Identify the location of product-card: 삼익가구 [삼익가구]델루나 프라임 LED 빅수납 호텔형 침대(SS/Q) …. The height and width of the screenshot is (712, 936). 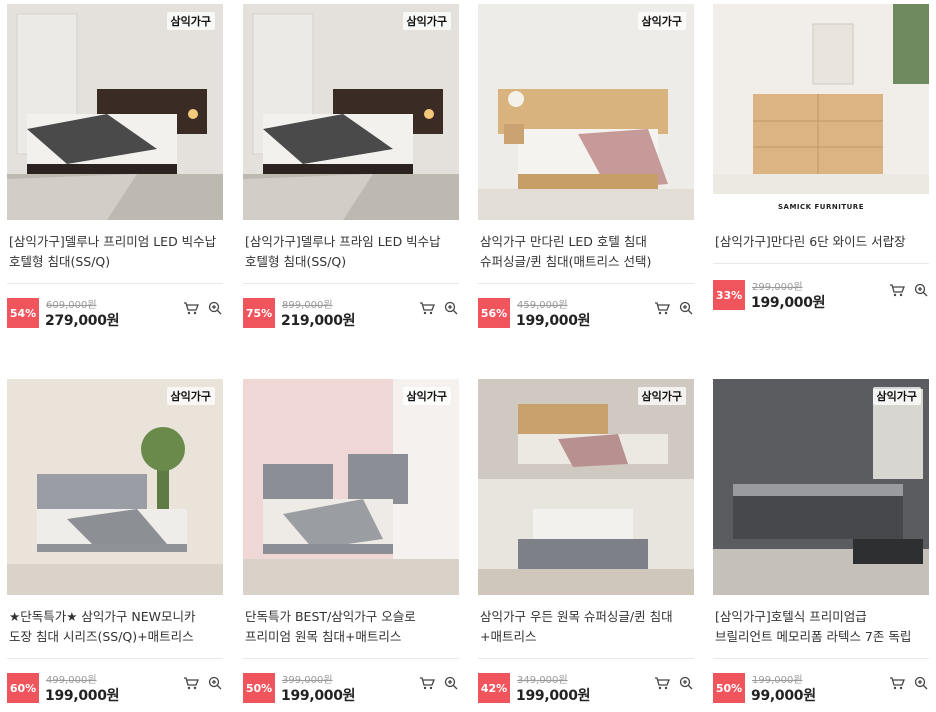
(351, 166).